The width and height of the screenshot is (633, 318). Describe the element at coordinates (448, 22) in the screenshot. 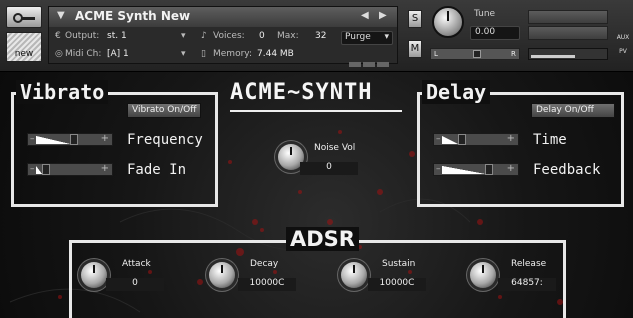

I see `tune-knob` at that location.